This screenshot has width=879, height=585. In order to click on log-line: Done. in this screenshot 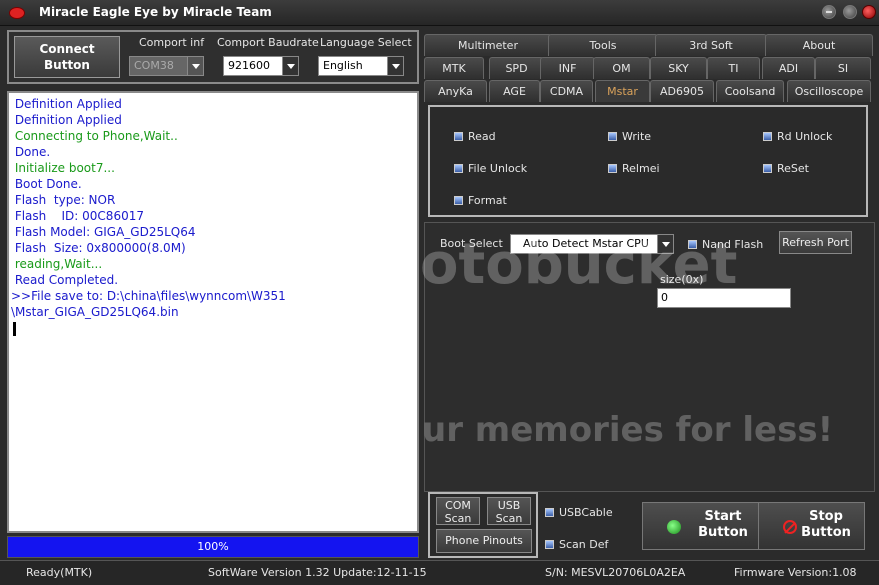, I will do `click(31, 152)`.